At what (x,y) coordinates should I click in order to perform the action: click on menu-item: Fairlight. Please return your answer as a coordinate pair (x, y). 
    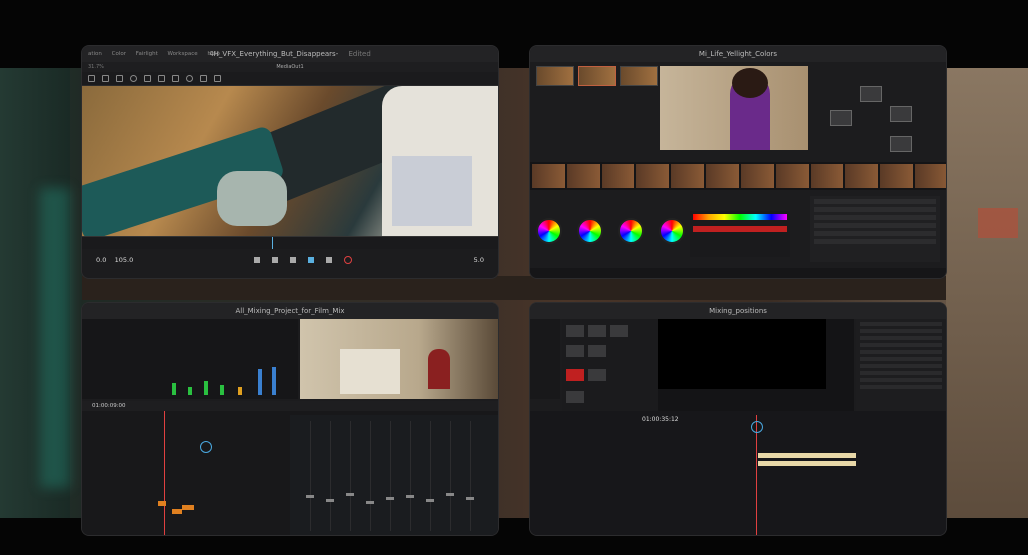
    Looking at the image, I should click on (147, 54).